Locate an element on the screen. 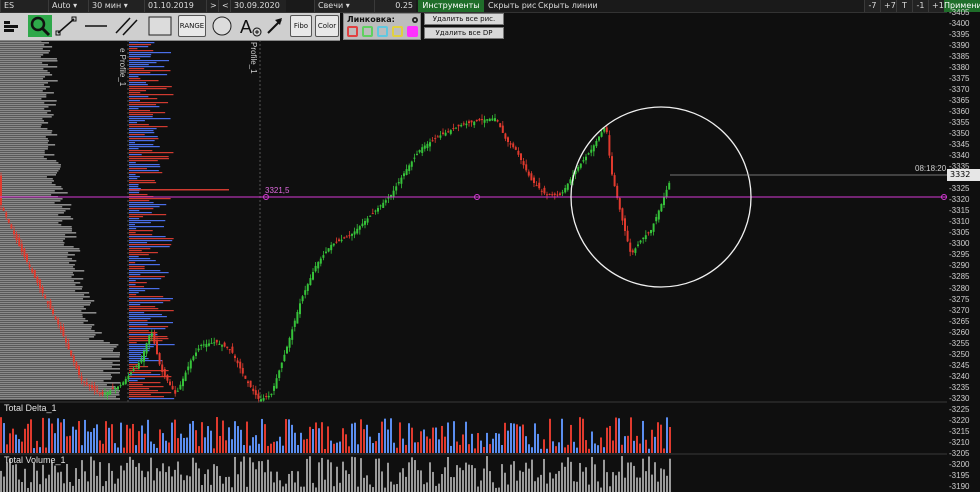  arrow-icon is located at coordinates (274, 26).